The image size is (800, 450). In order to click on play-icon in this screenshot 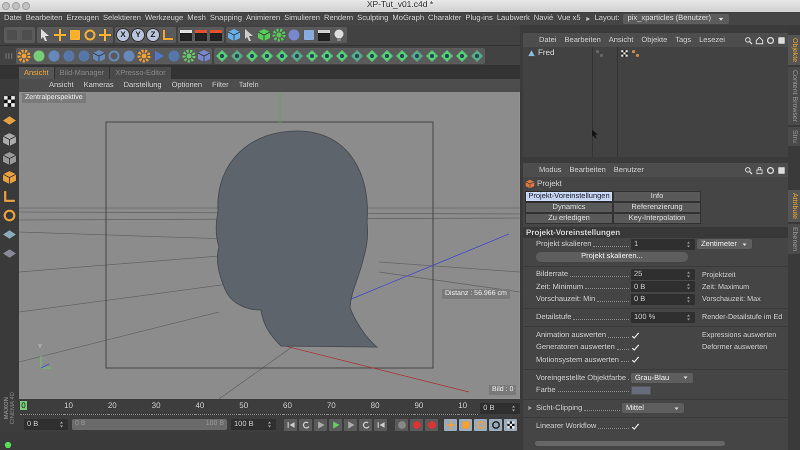, I will do `click(335, 425)`.